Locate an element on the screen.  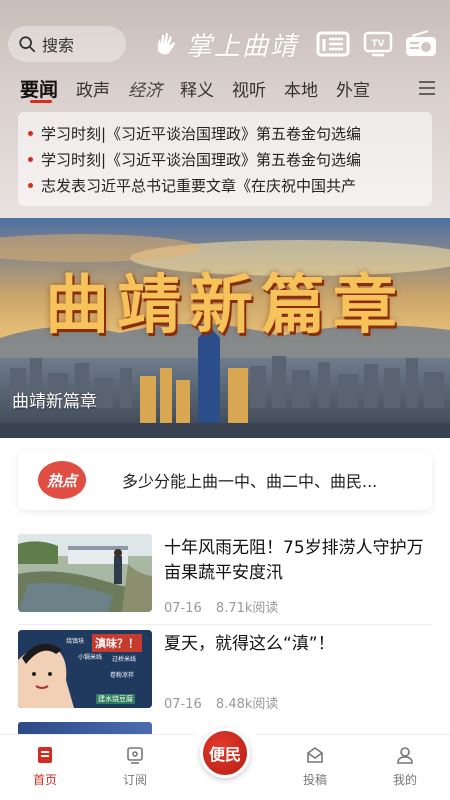
nav-home-label: 首页 is located at coordinates (44, 780).